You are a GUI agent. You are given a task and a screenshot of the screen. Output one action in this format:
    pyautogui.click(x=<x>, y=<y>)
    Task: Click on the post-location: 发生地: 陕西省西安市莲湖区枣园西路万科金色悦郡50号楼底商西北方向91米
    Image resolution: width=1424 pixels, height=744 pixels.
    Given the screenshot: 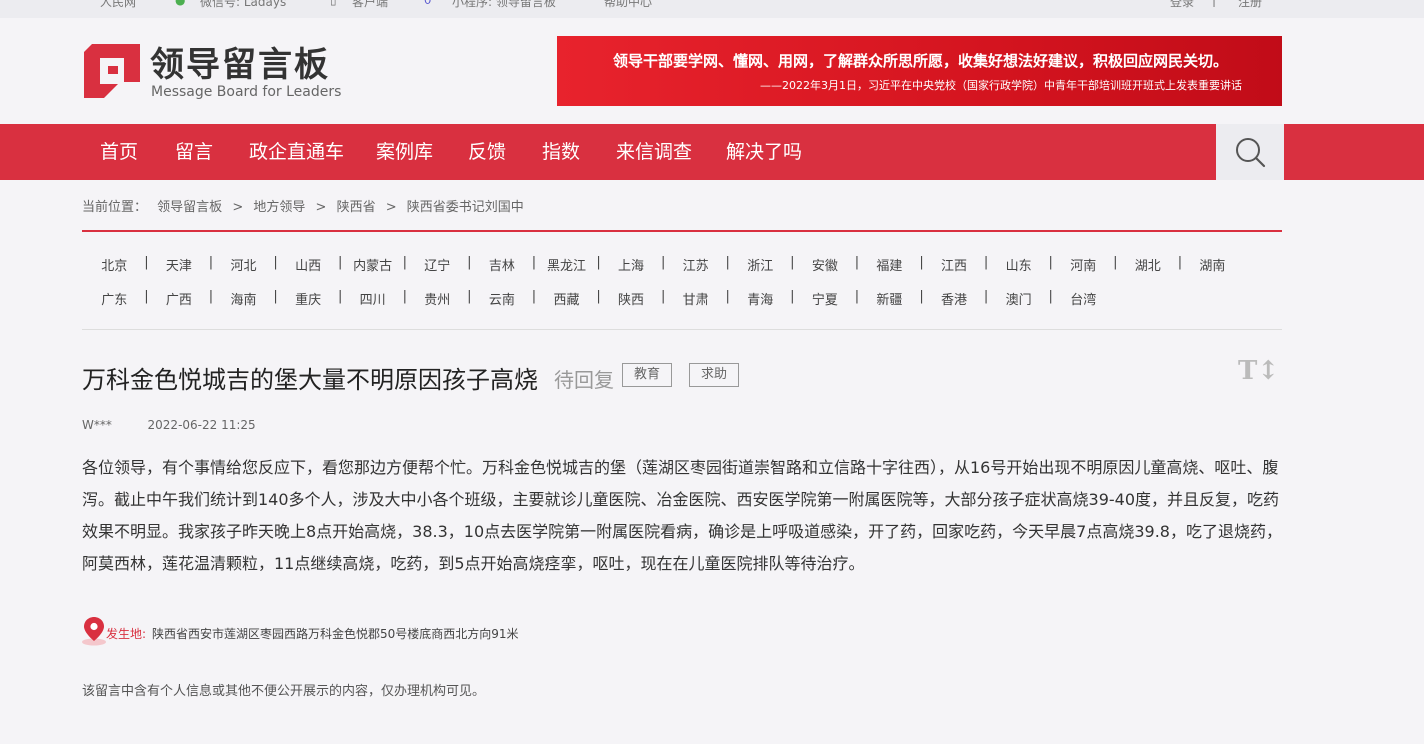 What is the action you would take?
    pyautogui.click(x=482, y=631)
    